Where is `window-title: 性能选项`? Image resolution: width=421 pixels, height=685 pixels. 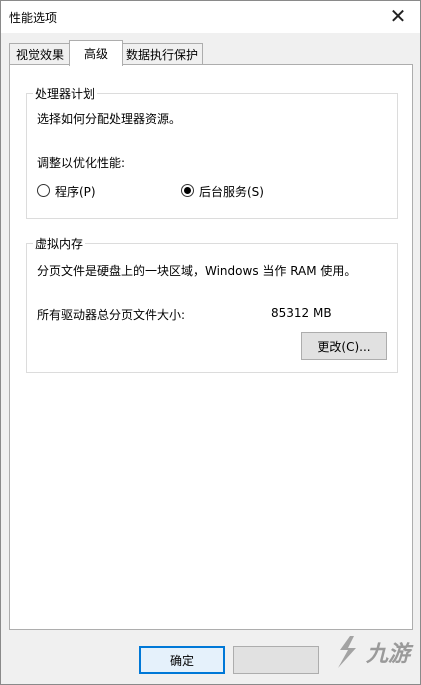
window-title: 性能选项 is located at coordinates (33, 18).